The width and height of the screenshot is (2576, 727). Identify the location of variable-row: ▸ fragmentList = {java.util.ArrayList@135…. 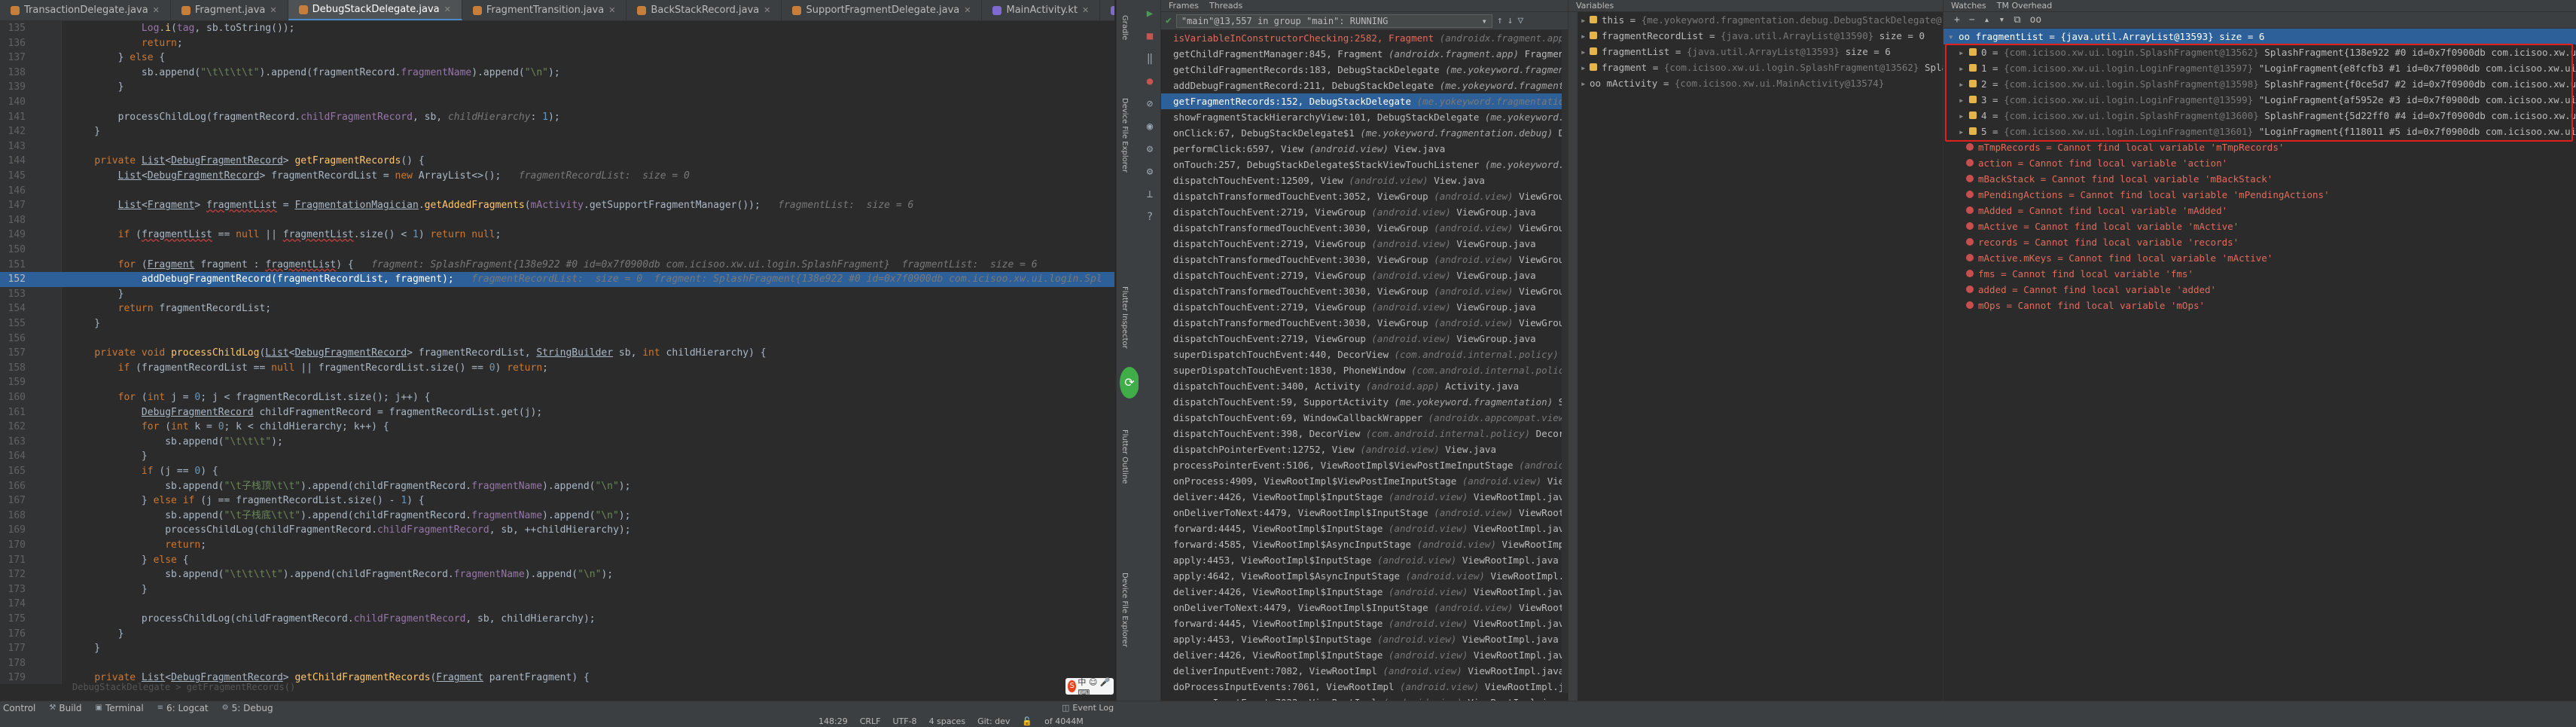
(1755, 52).